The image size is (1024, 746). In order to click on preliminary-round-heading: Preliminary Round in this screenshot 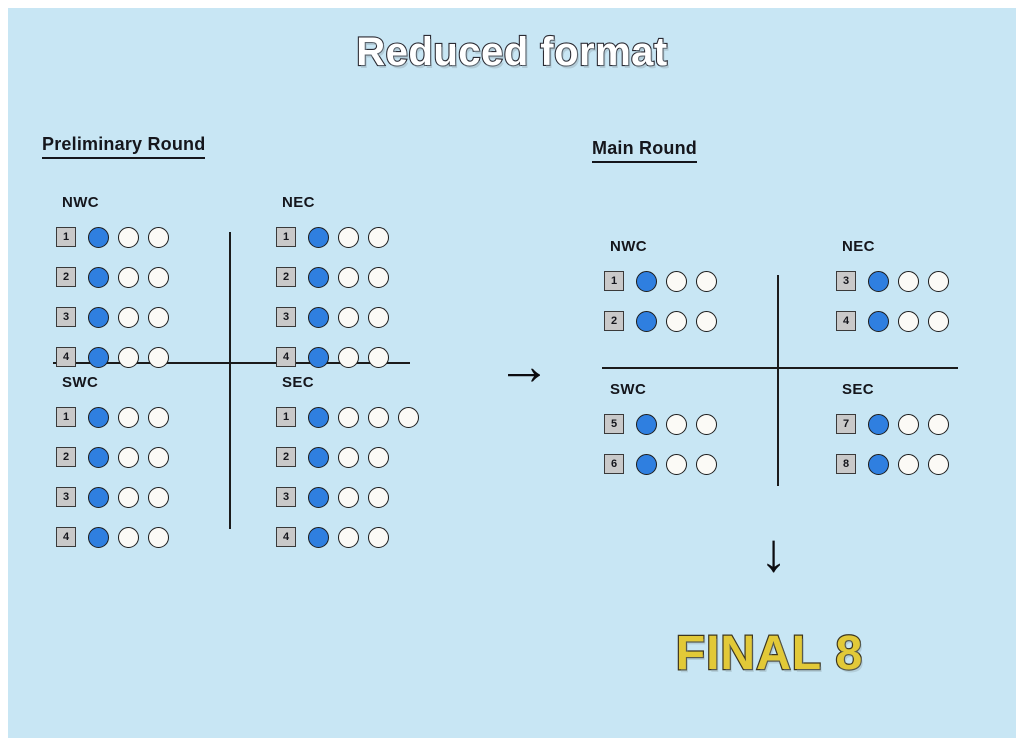, I will do `click(124, 146)`.